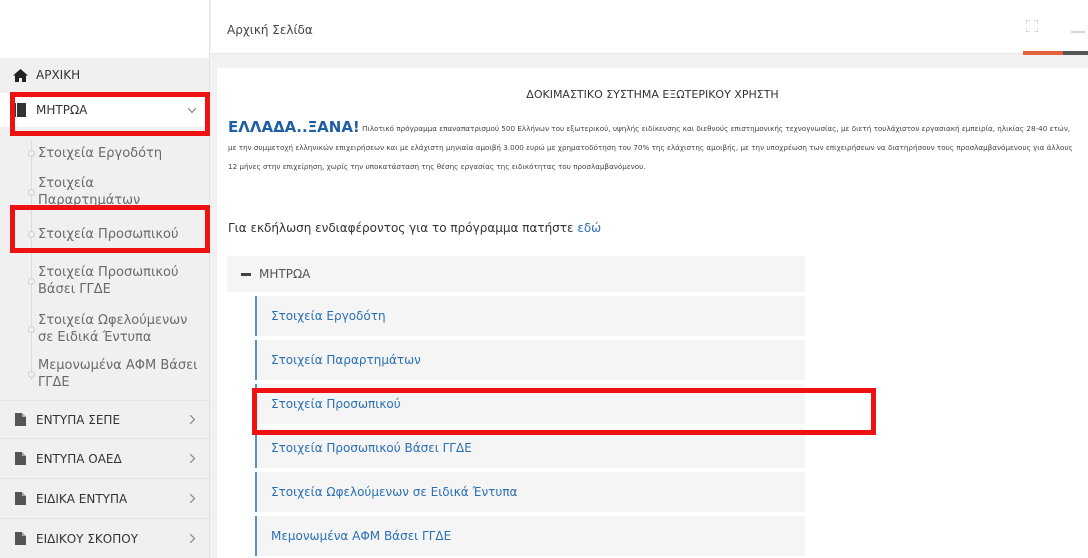  I want to click on tree-item-label: Στοιχεία Εργοδότη, so click(328, 316).